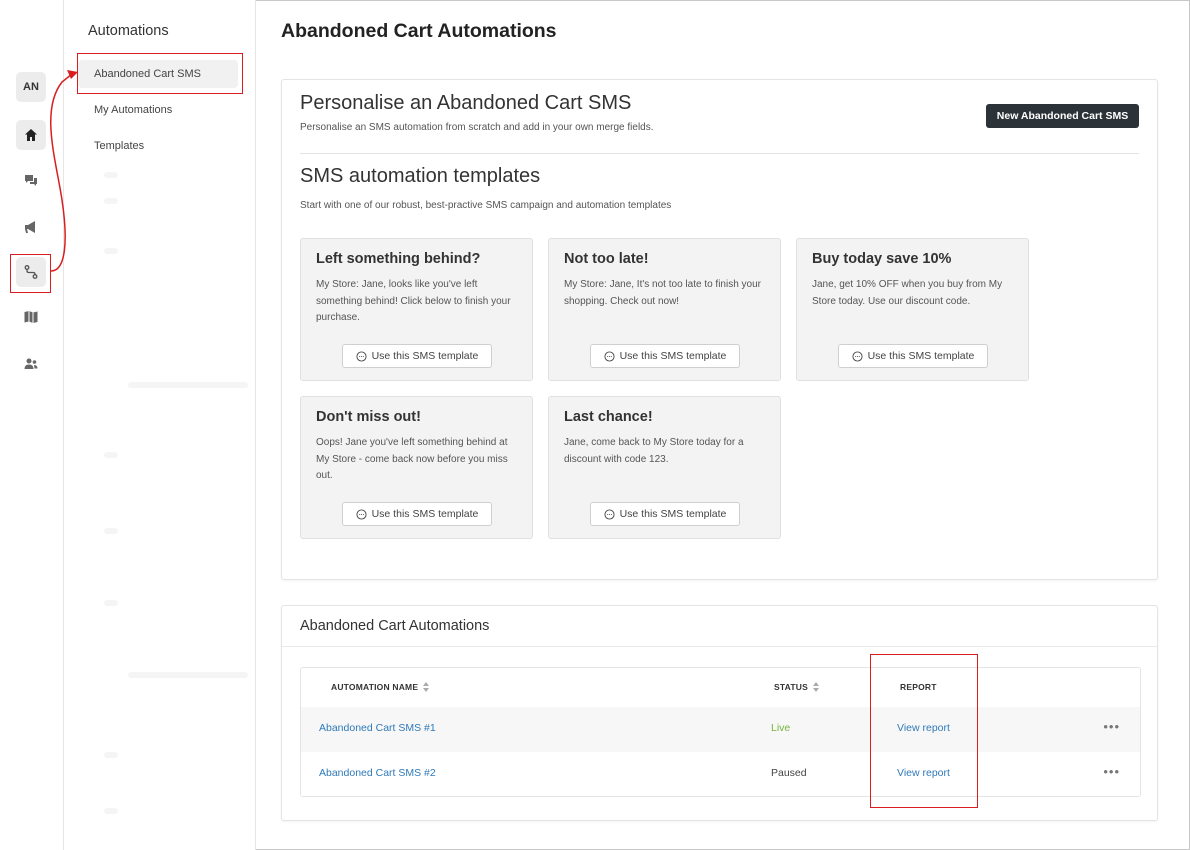  What do you see at coordinates (160, 73) in the screenshot?
I see `highlight-box-subnav` at bounding box center [160, 73].